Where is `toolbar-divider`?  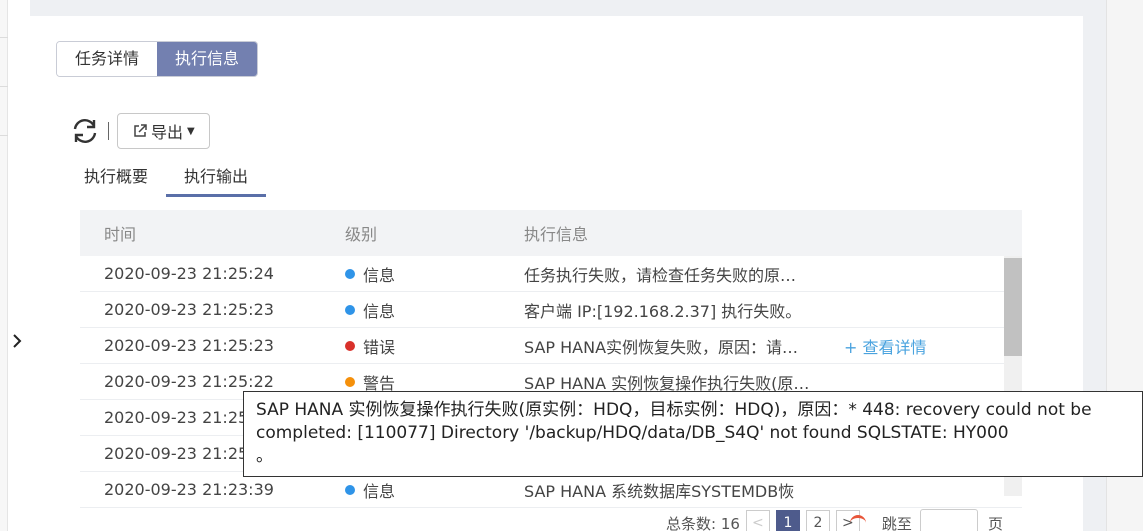
toolbar-divider is located at coordinates (108, 131).